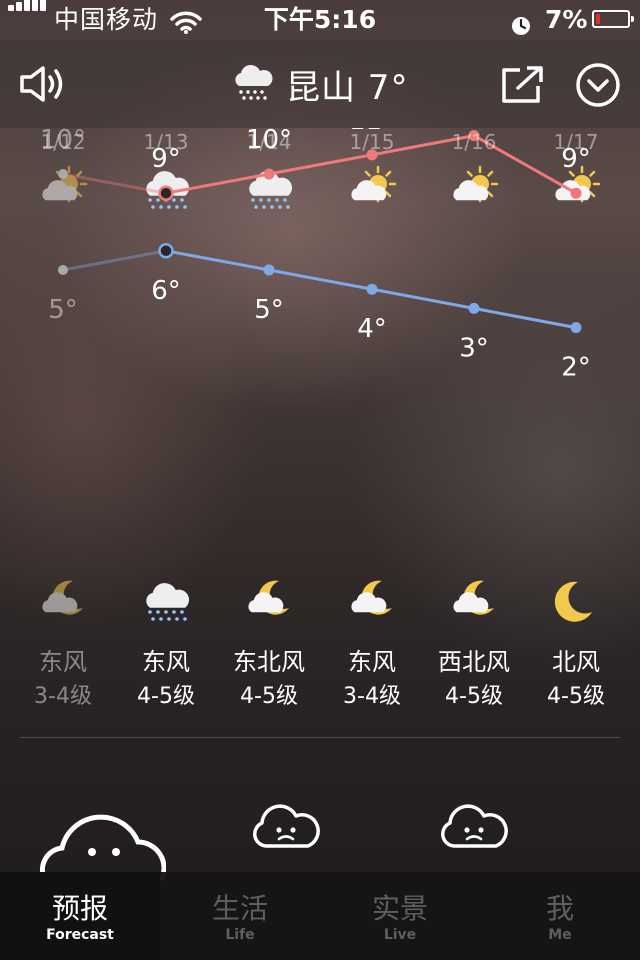 The height and width of the screenshot is (960, 640). I want to click on status-time: 下午5:16, so click(320, 19).